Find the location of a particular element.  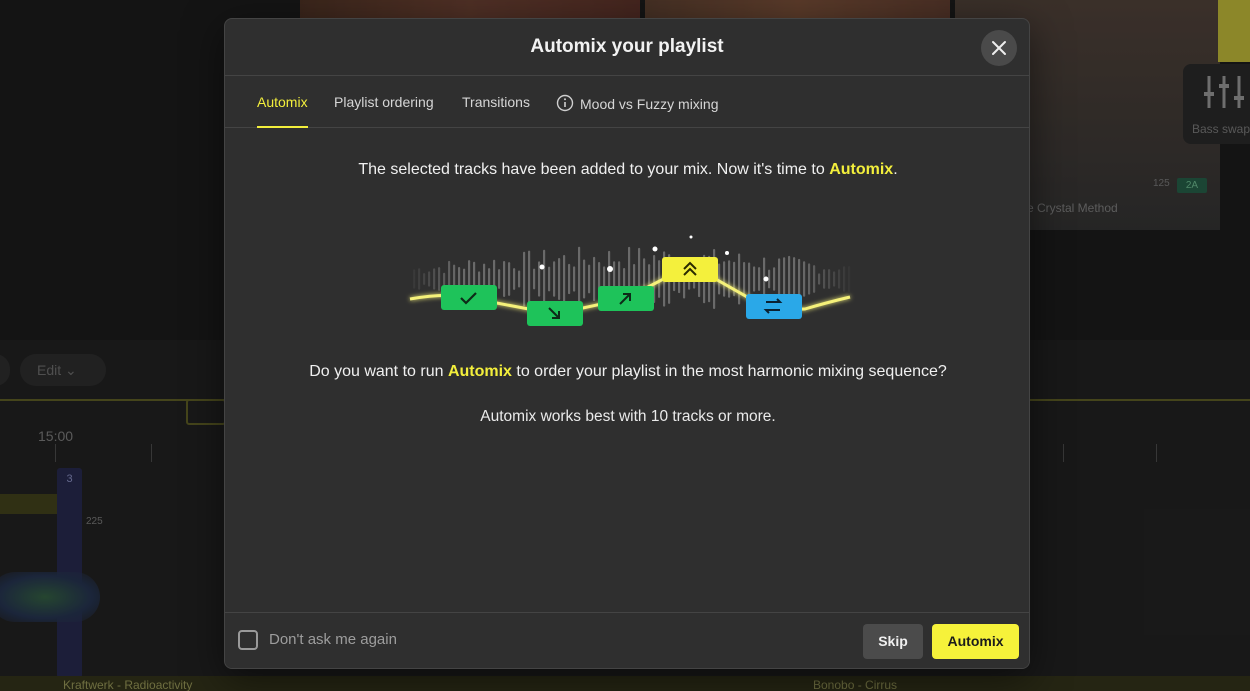

tab-mood-vs-fuzzy-mixing: Mood vs Fuzzy mixing is located at coordinates (637, 111).